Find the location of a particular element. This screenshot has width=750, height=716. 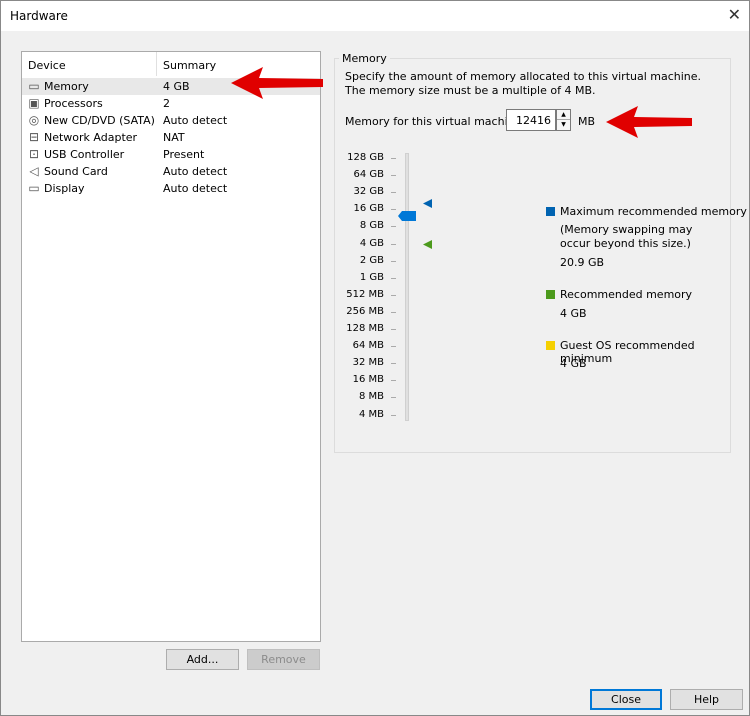

close-button: Close is located at coordinates (626, 699).